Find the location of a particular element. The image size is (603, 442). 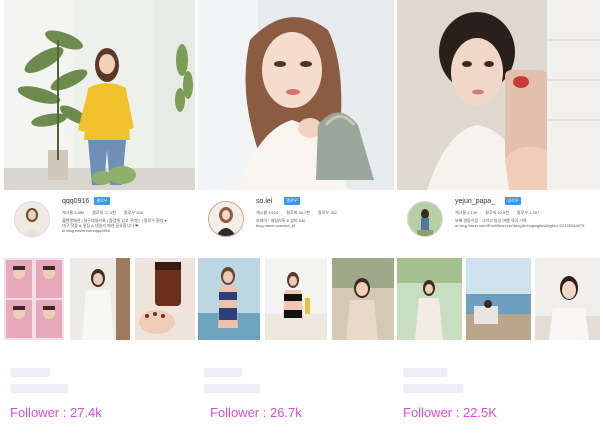

post-count: 게시물 2,139 is located at coordinates (466, 212).